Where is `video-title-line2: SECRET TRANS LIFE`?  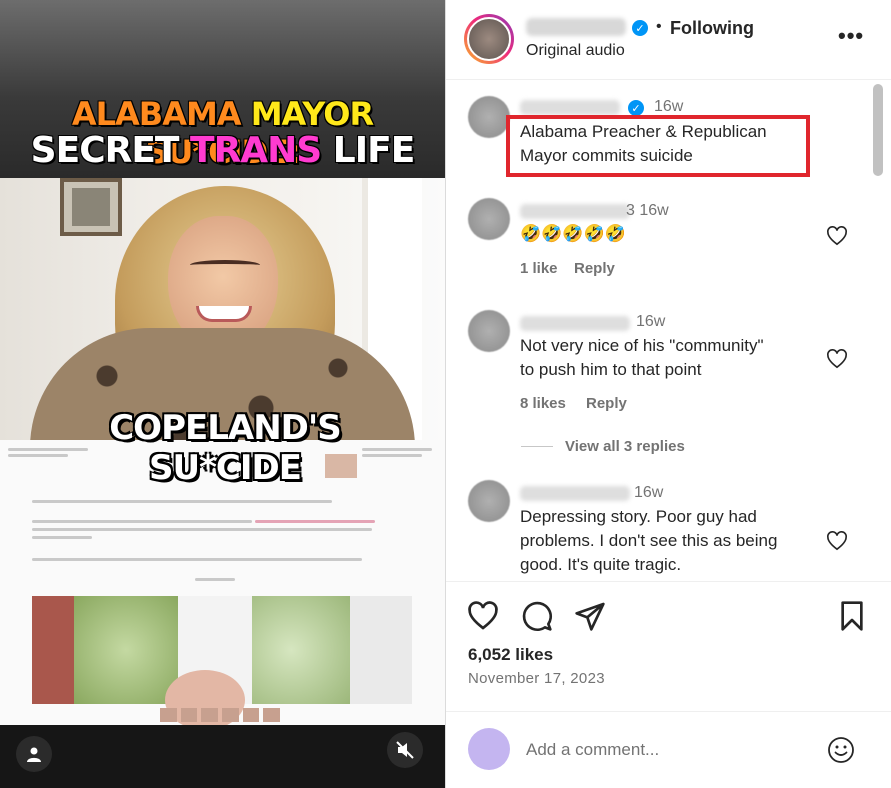
video-title-line2: SECRET TRANS LIFE is located at coordinates (223, 150).